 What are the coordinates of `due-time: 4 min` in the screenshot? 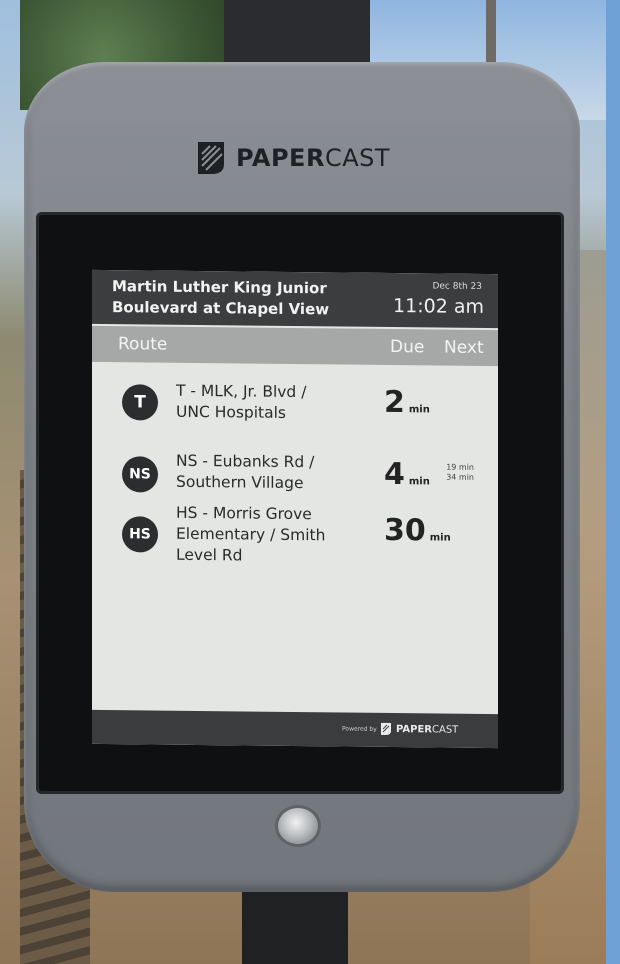 It's located at (407, 474).